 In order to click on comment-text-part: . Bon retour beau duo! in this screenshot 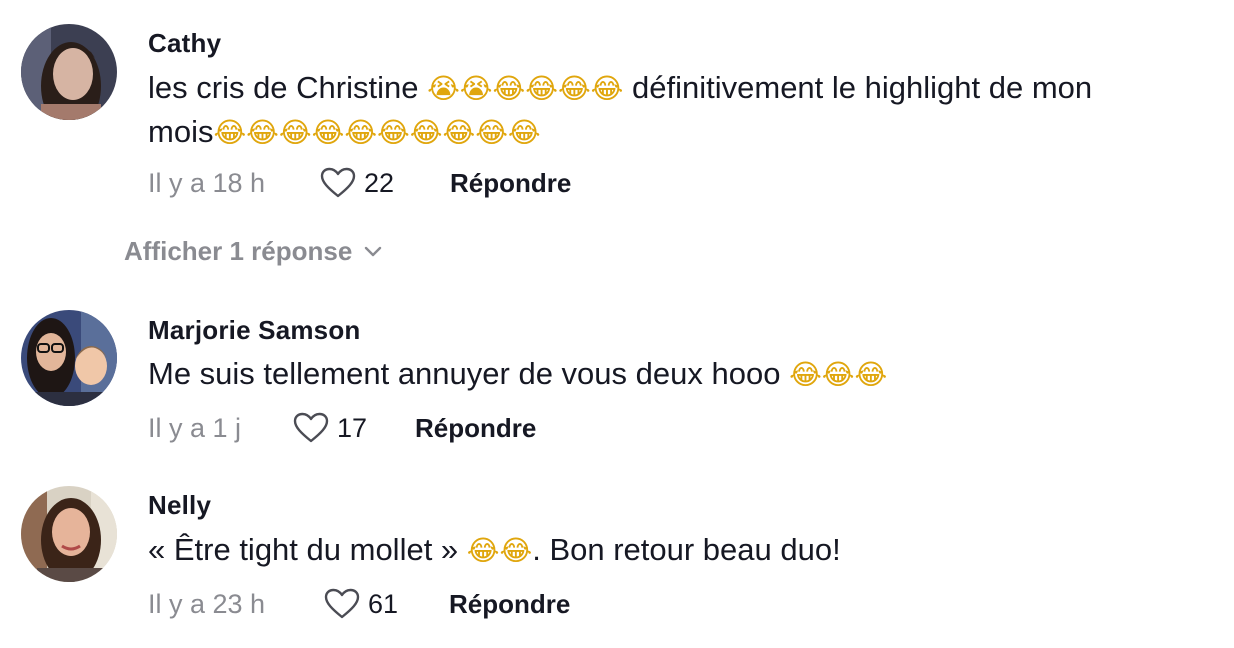, I will do `click(686, 549)`.